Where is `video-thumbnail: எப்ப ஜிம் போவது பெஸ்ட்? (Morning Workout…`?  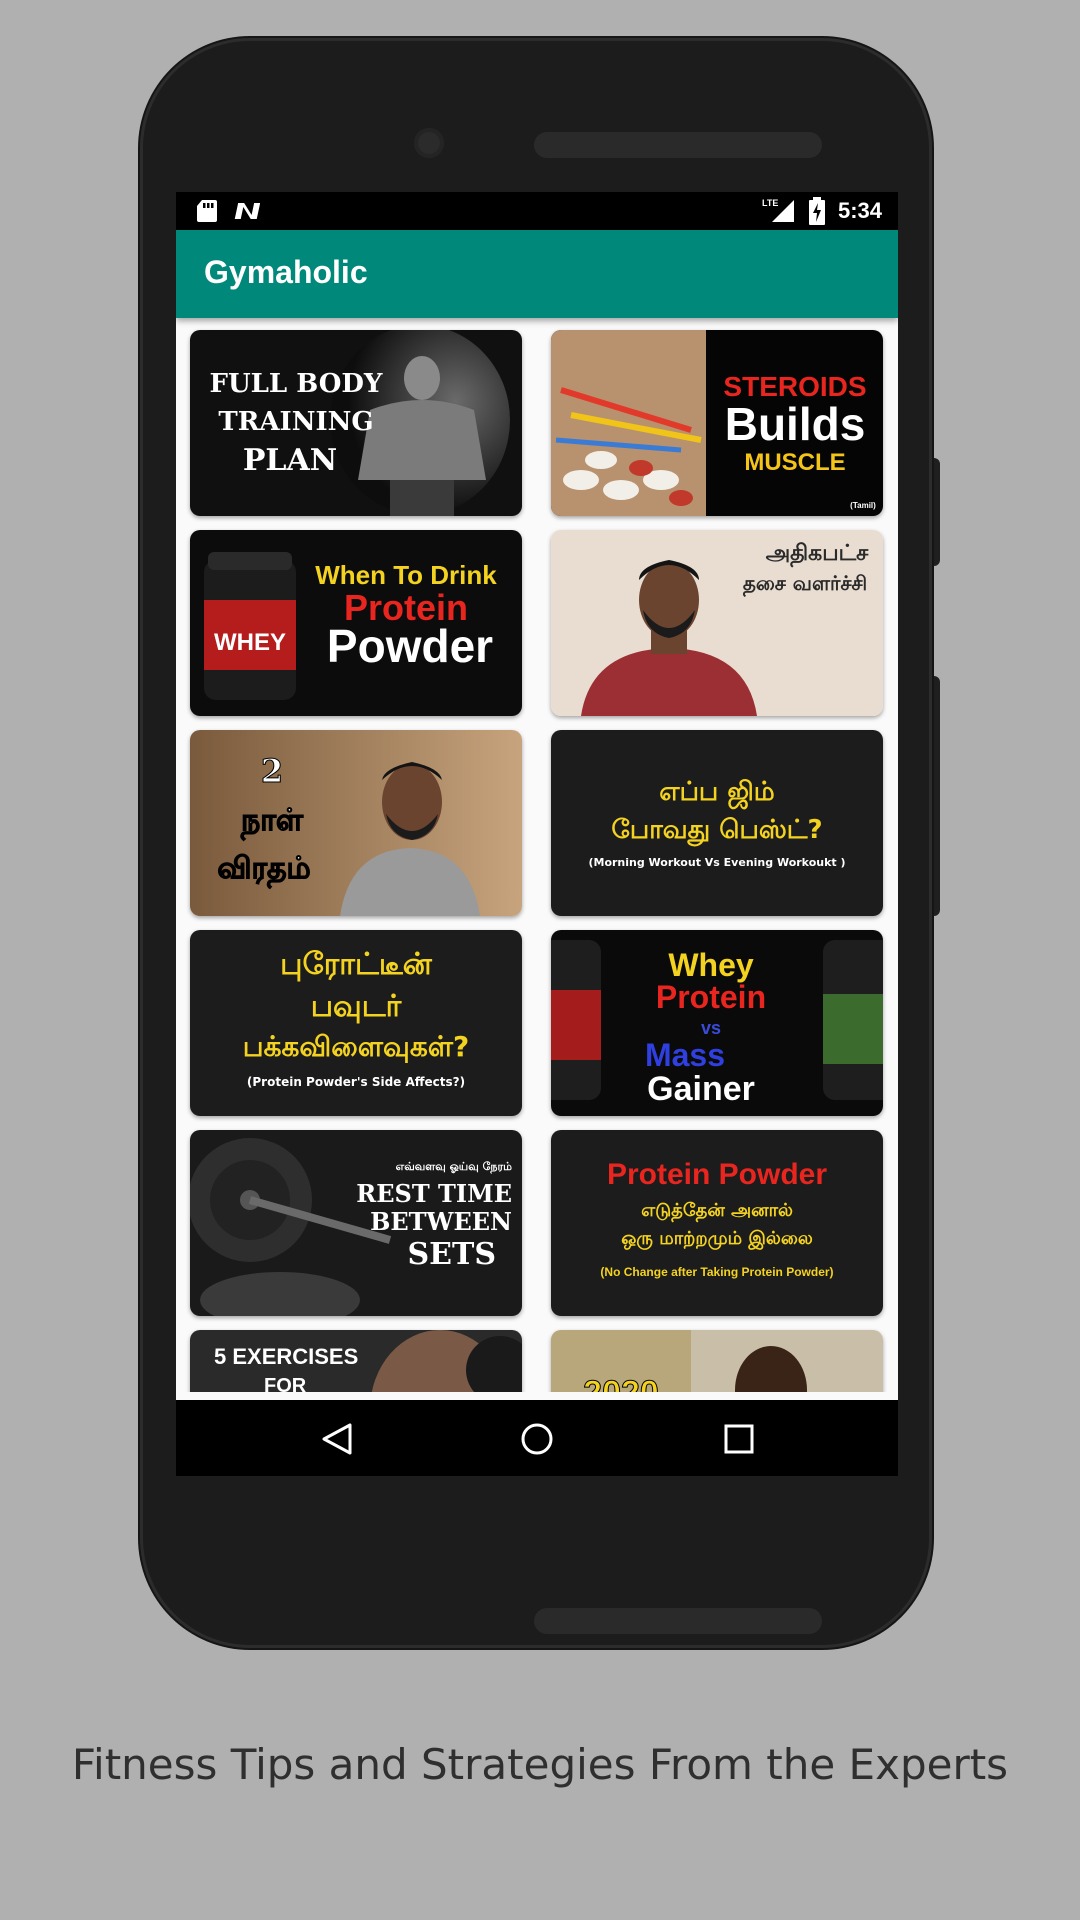
video-thumbnail: எப்ப ஜிம் போவது பெஸ்ட்? (Morning Workout… is located at coordinates (717, 823).